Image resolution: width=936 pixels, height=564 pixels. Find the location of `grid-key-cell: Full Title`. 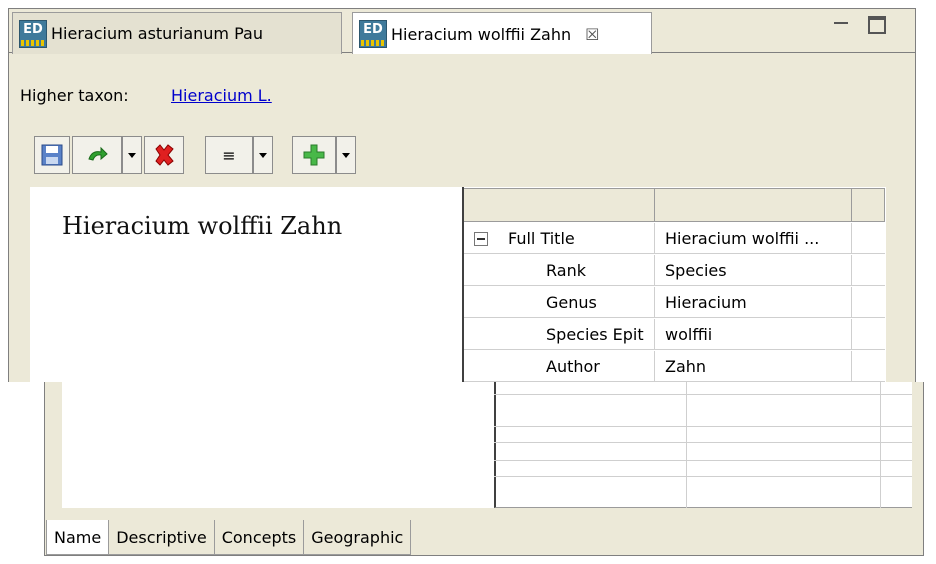

grid-key-cell: Full Title is located at coordinates (559, 238).